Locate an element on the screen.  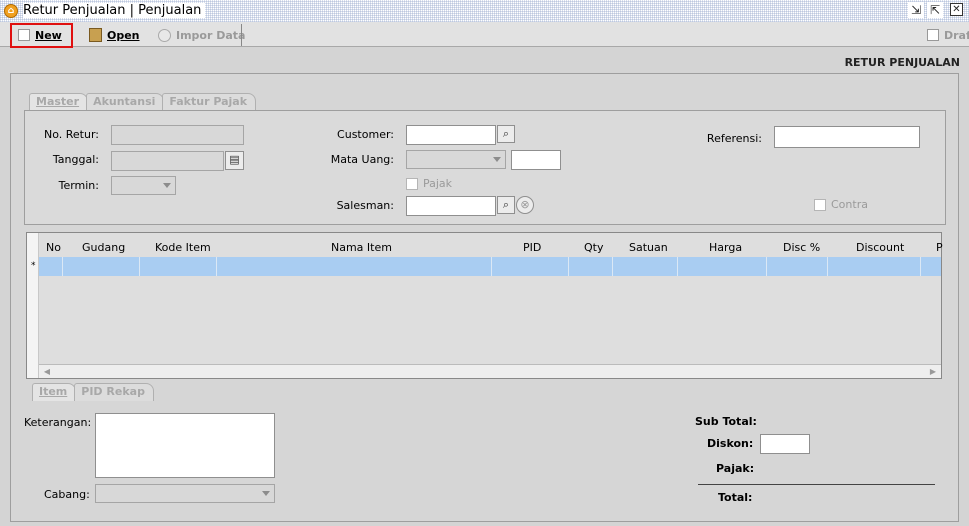
total-label: Total: is located at coordinates (735, 497).